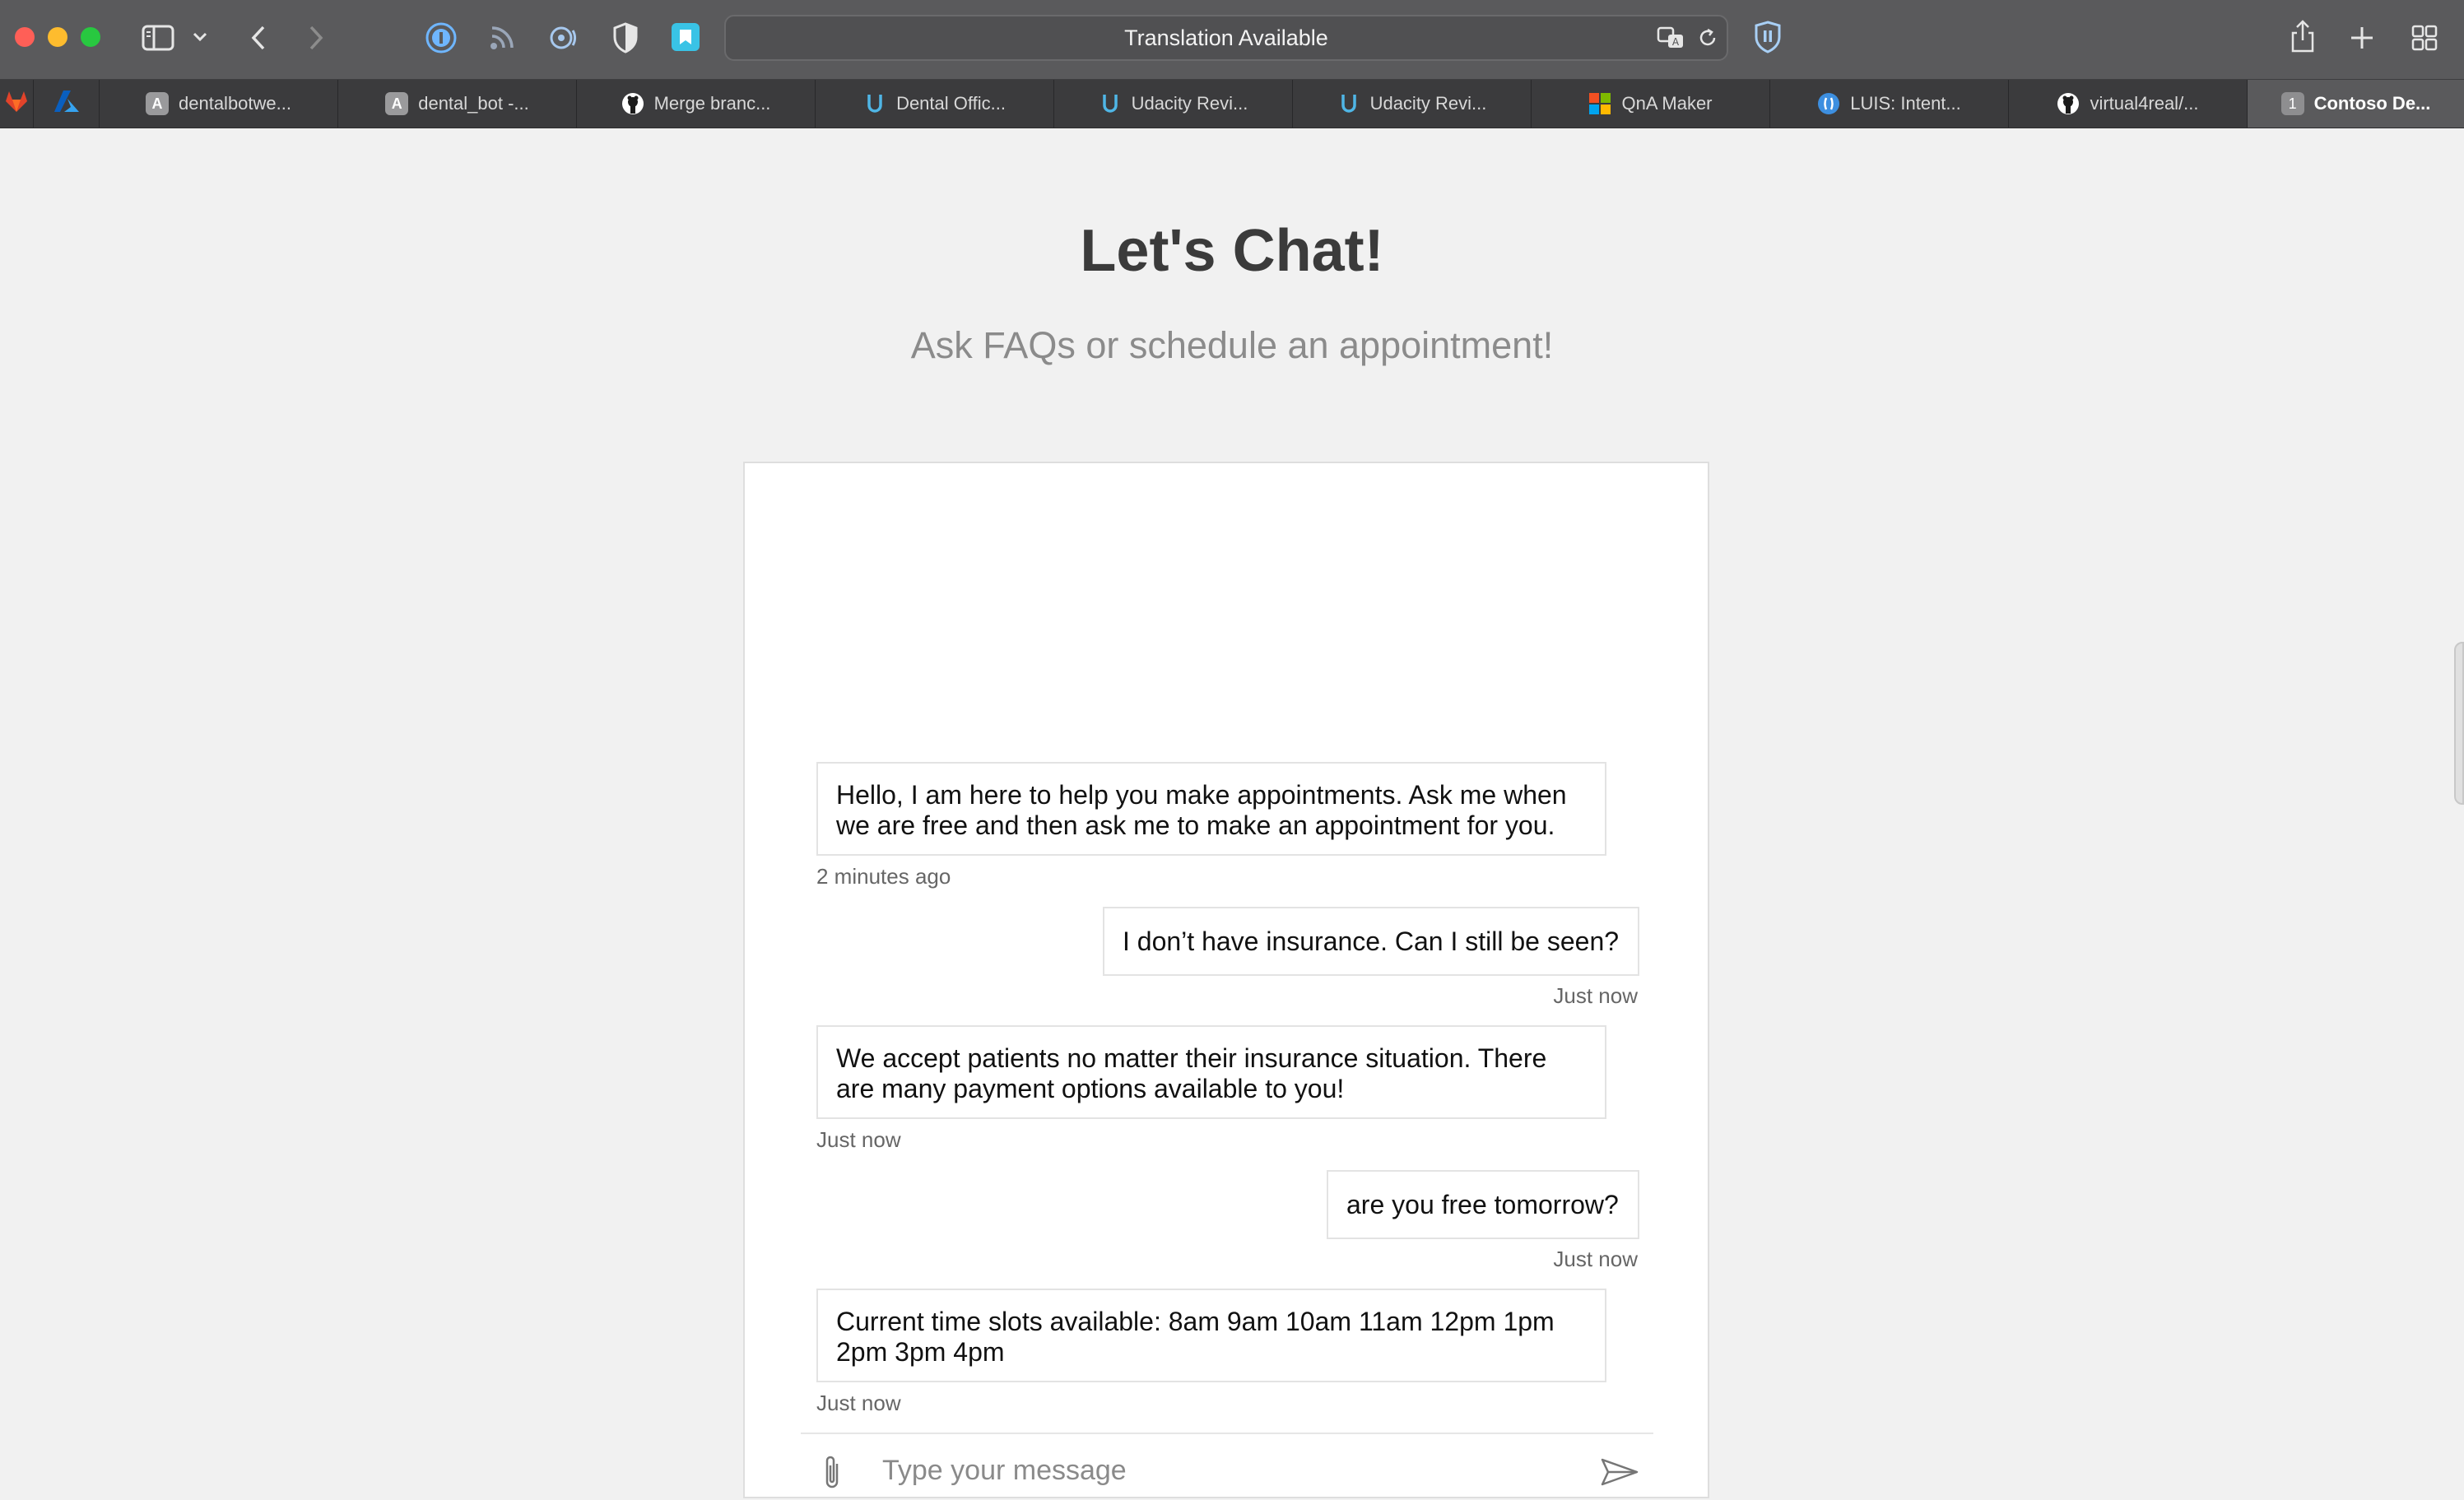 This screenshot has height=1500, width=2464. What do you see at coordinates (1599, 104) in the screenshot?
I see `microsoft-icon` at bounding box center [1599, 104].